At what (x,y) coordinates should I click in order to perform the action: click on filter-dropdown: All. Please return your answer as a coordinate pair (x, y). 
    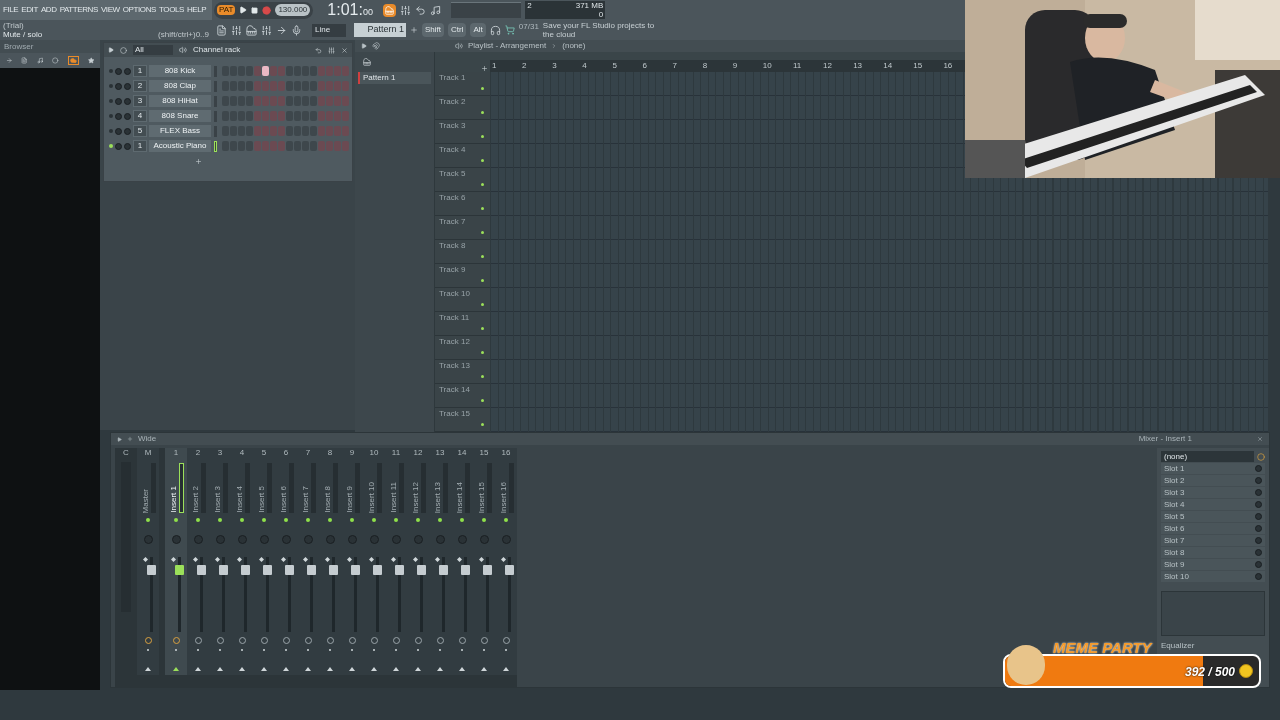
    Looking at the image, I should click on (153, 50).